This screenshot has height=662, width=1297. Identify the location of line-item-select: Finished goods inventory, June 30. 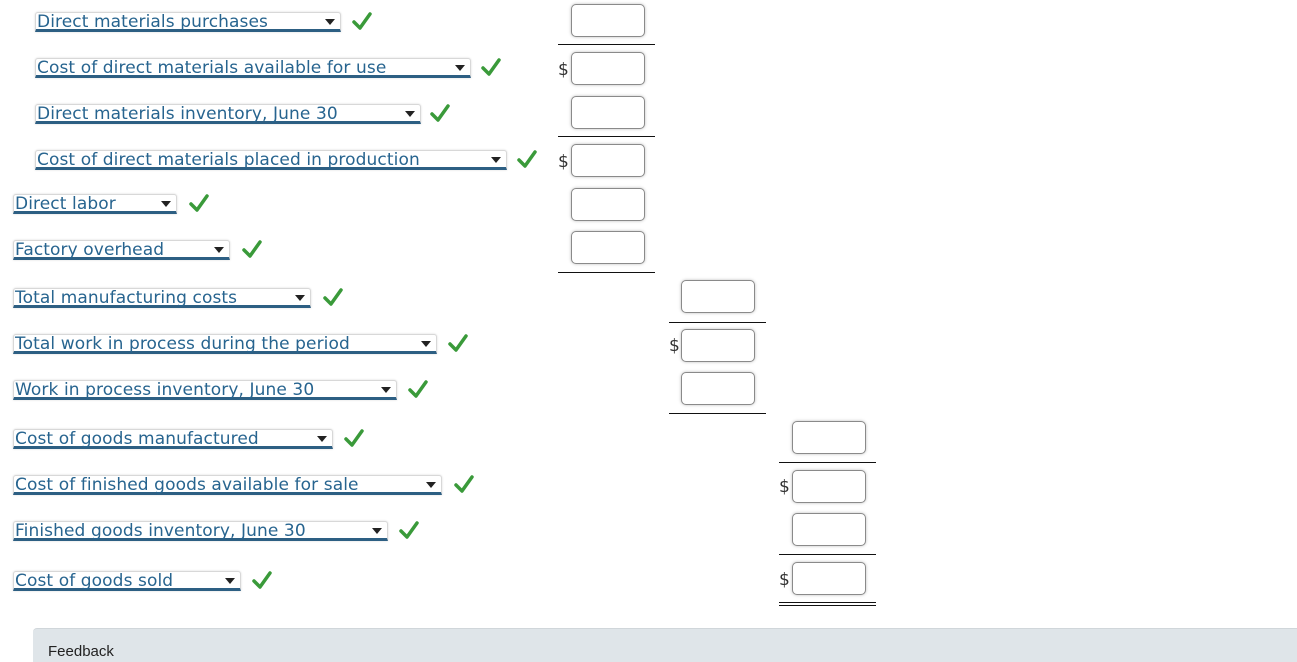
(200, 531).